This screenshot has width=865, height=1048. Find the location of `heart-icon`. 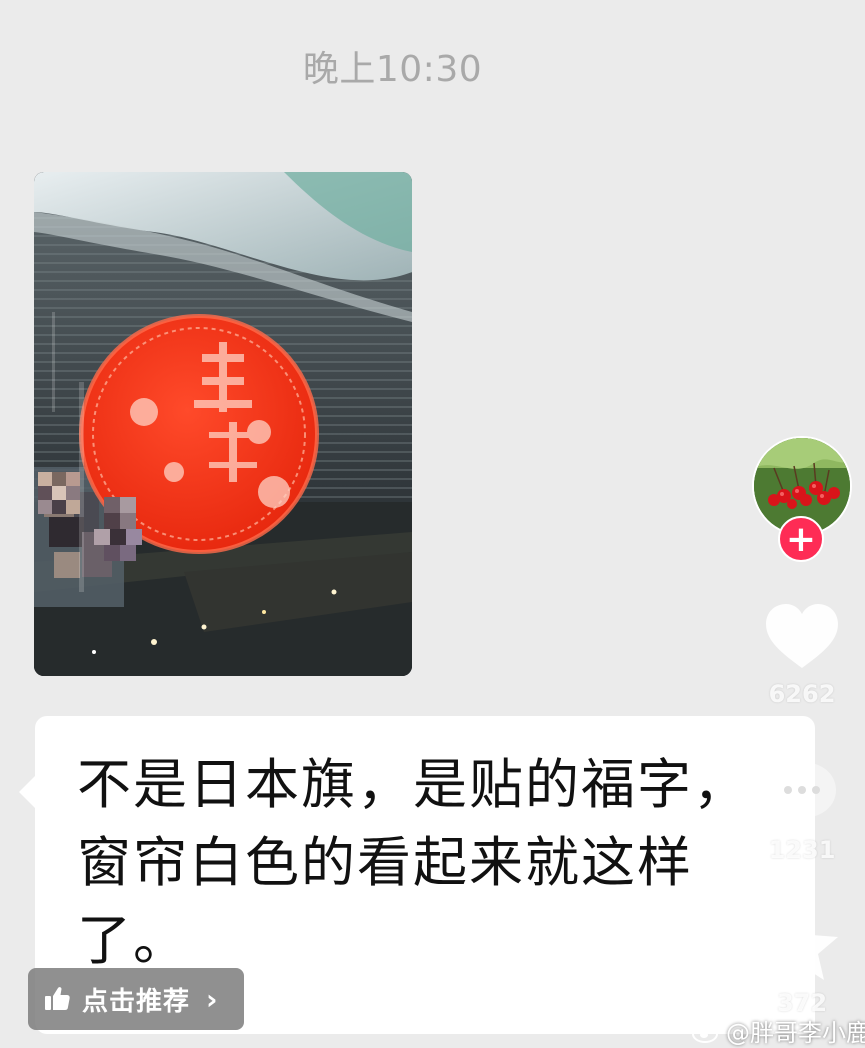

heart-icon is located at coordinates (802, 636).